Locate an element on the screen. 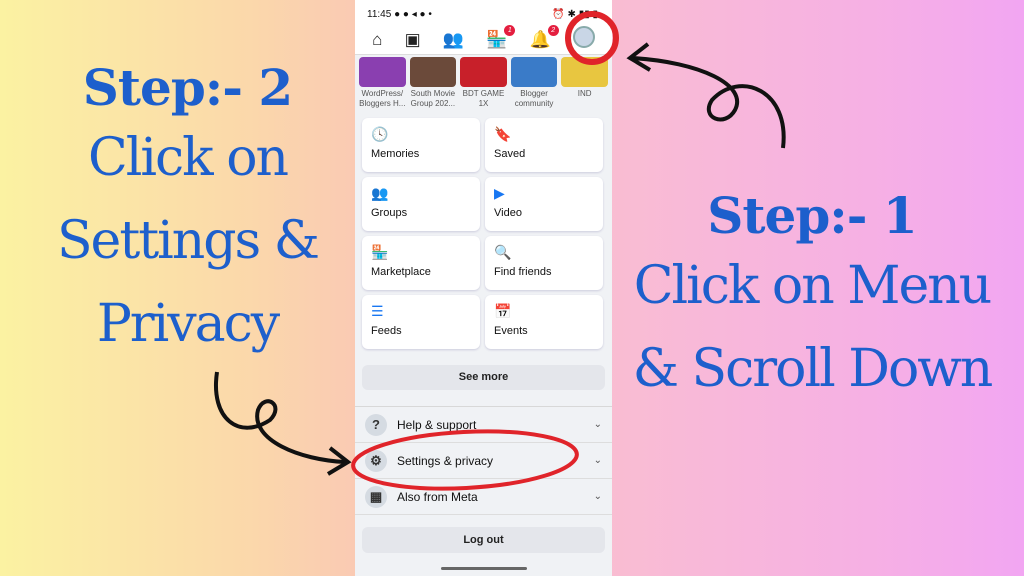 The width and height of the screenshot is (1024, 576). arrow-to-settings is located at coordinates (279, 417).